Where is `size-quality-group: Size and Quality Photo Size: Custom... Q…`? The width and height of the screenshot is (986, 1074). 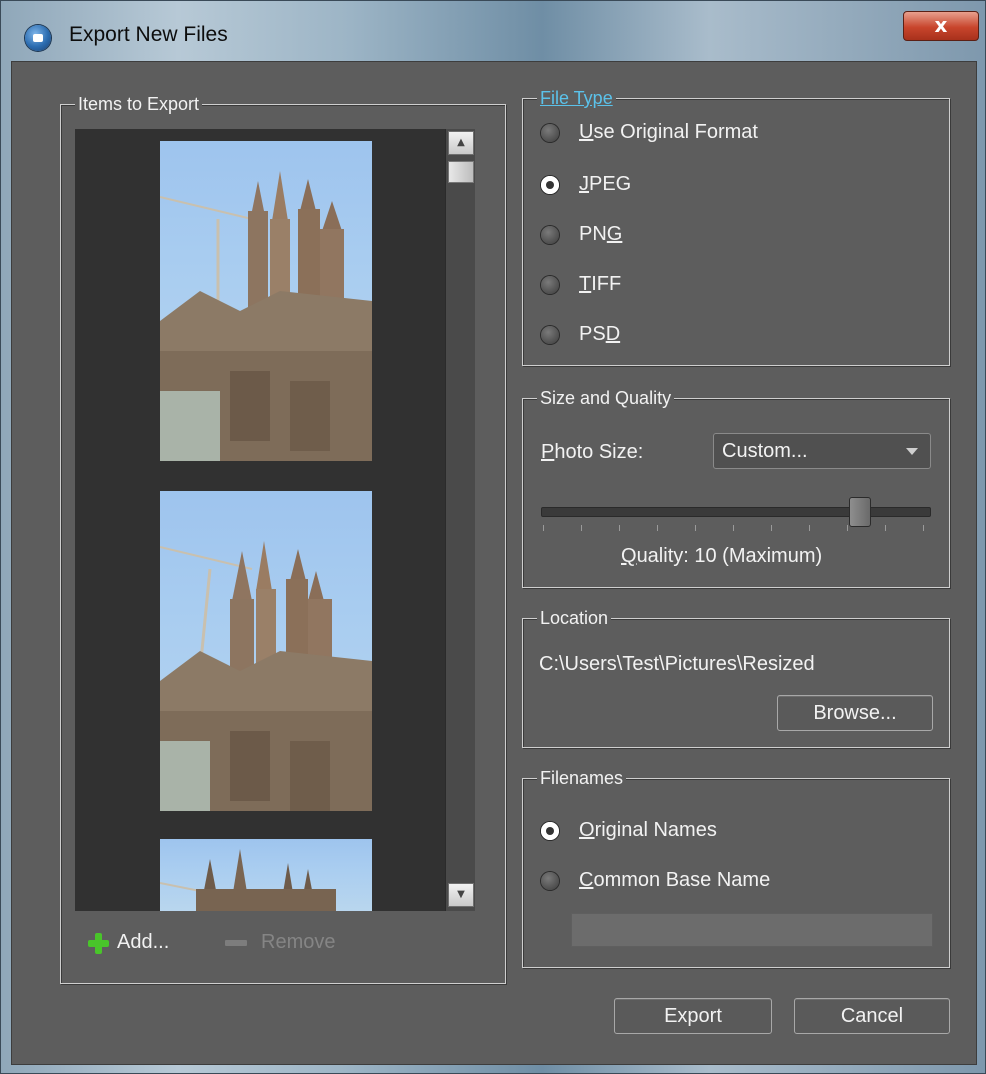 size-quality-group: Size and Quality Photo Size: Custom... Q… is located at coordinates (736, 487).